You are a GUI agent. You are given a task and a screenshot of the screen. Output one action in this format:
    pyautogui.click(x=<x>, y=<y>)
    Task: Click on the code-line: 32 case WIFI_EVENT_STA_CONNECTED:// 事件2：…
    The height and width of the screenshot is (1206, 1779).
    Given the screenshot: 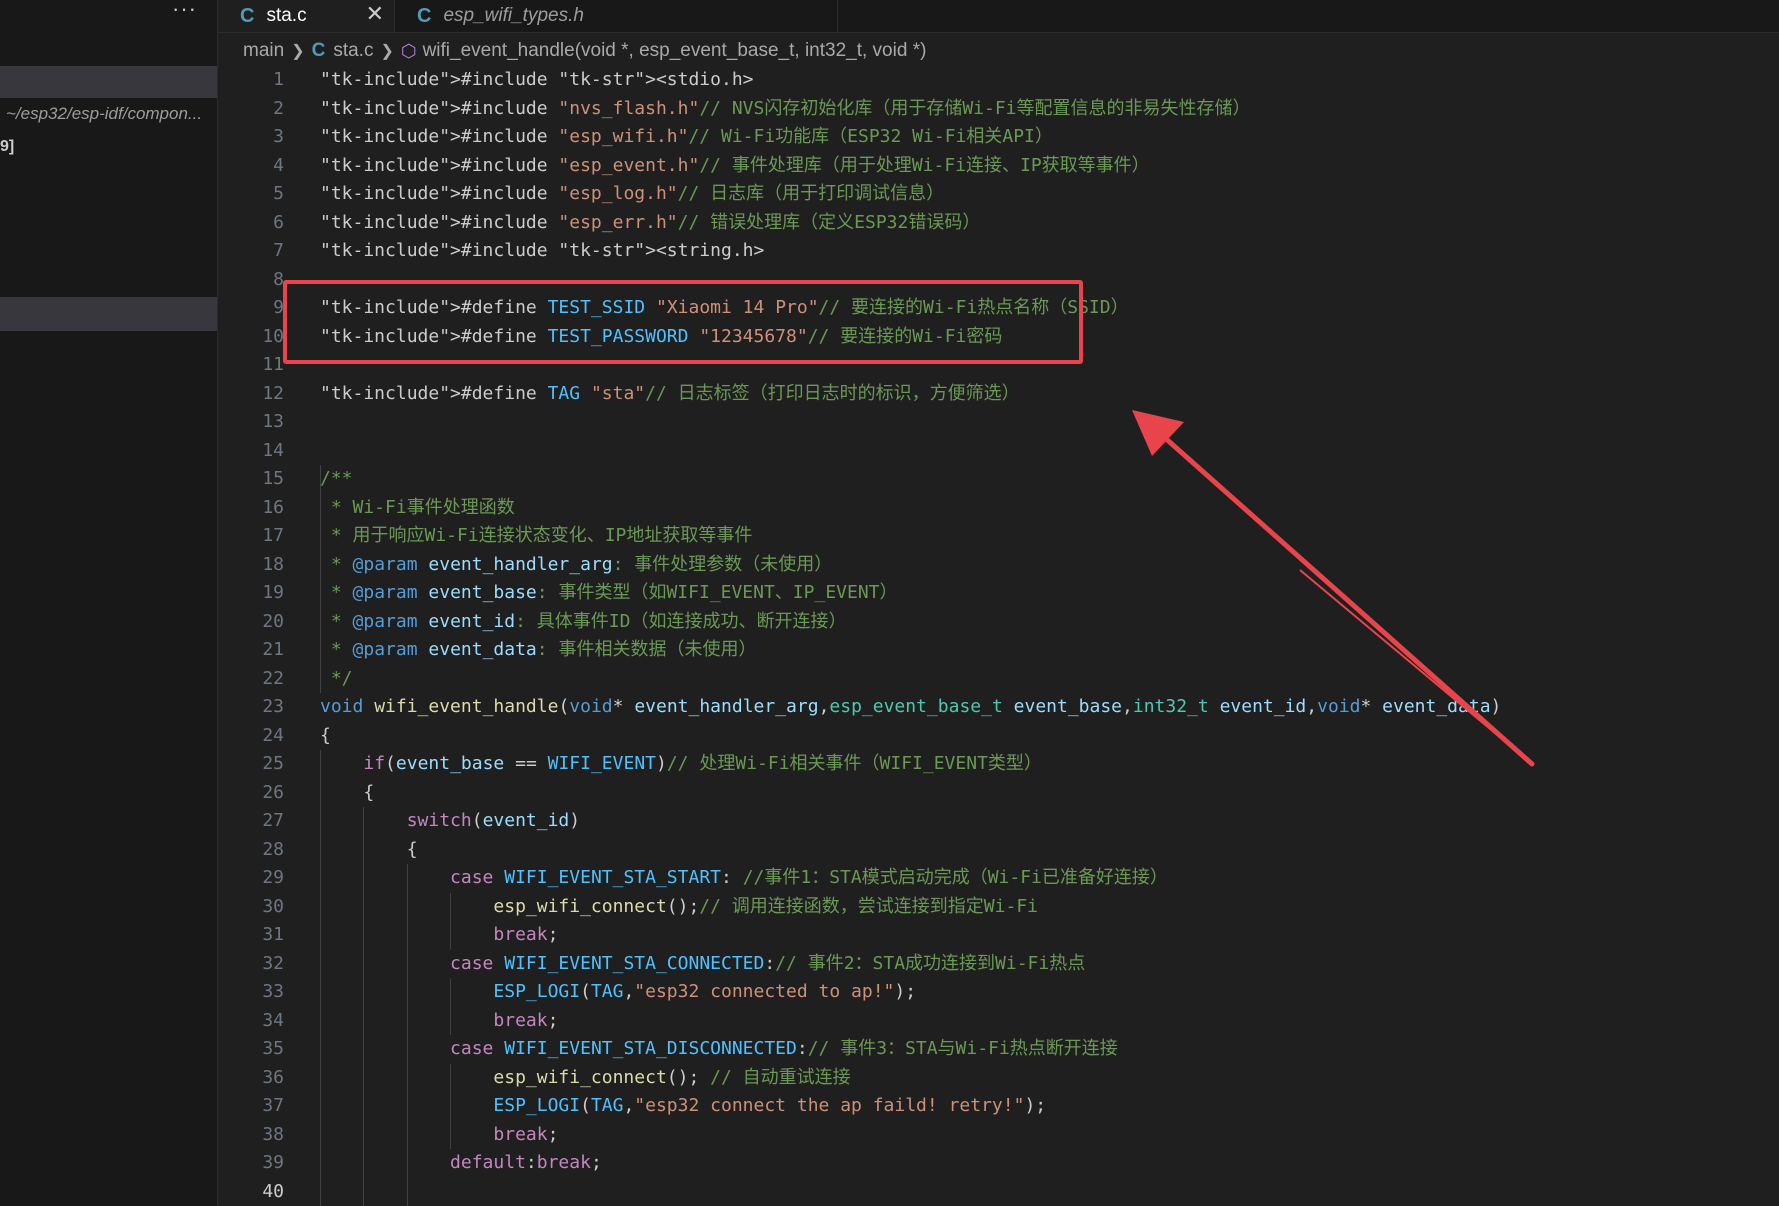 What is the action you would take?
    pyautogui.click(x=998, y=963)
    